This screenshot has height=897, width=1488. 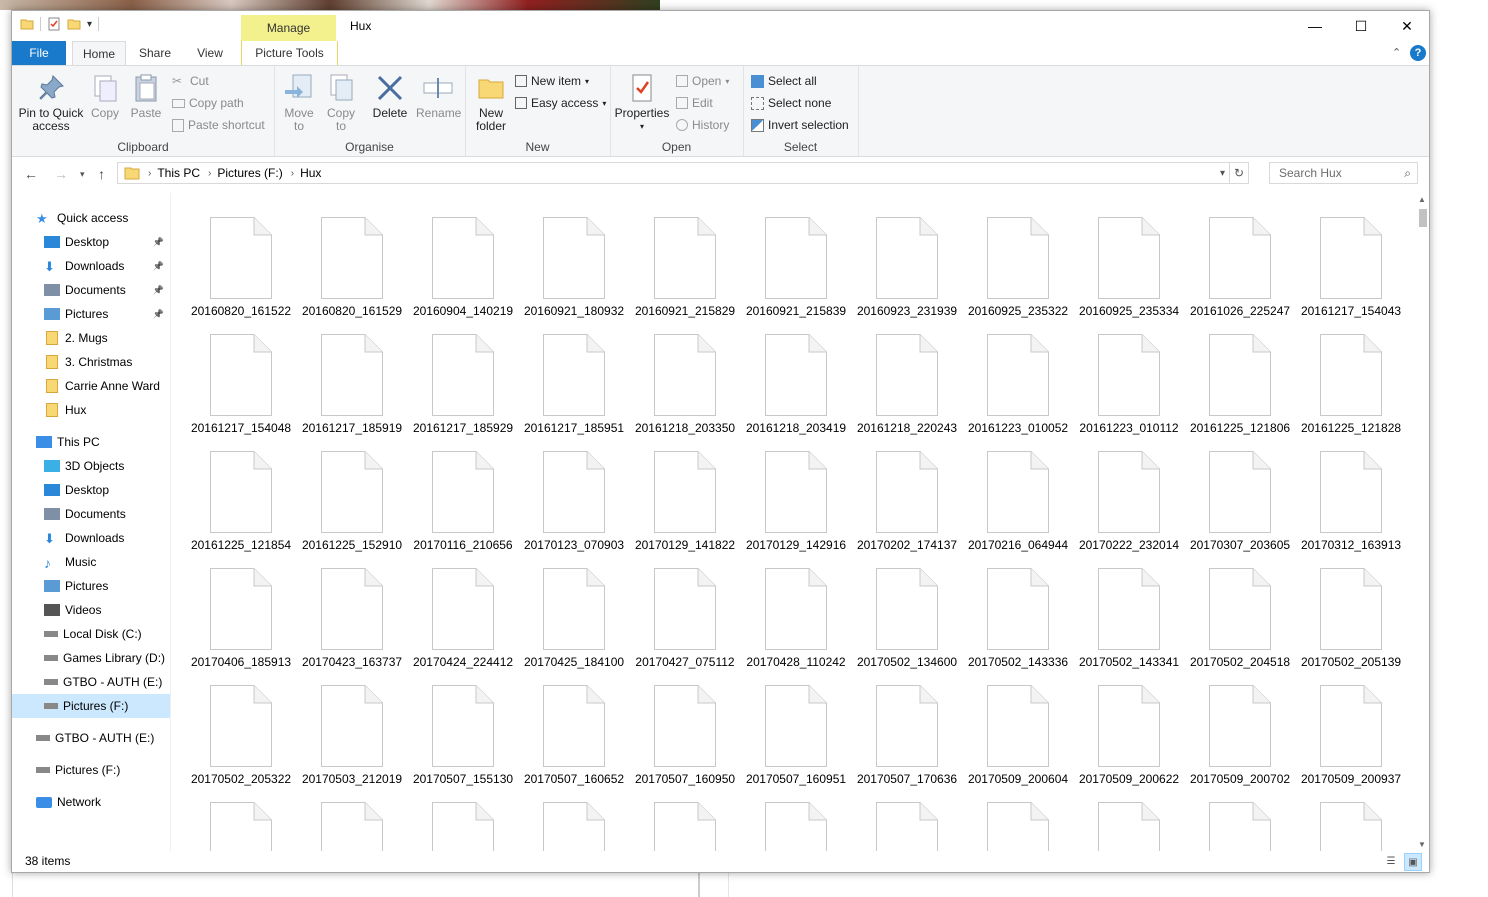 What do you see at coordinates (1018, 263) in the screenshot?
I see `file-item: 20160925_235322` at bounding box center [1018, 263].